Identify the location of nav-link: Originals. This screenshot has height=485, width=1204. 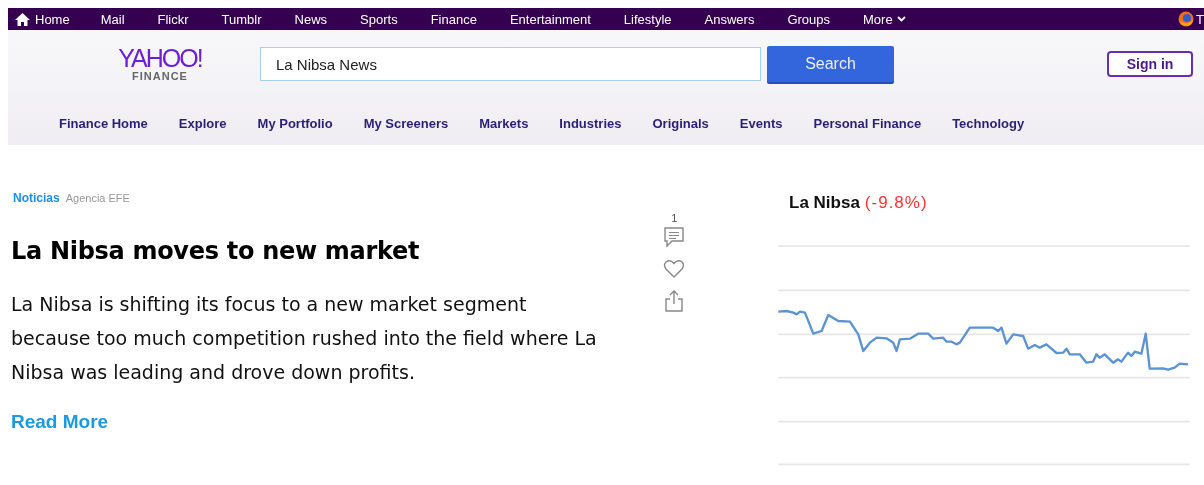
(680, 123).